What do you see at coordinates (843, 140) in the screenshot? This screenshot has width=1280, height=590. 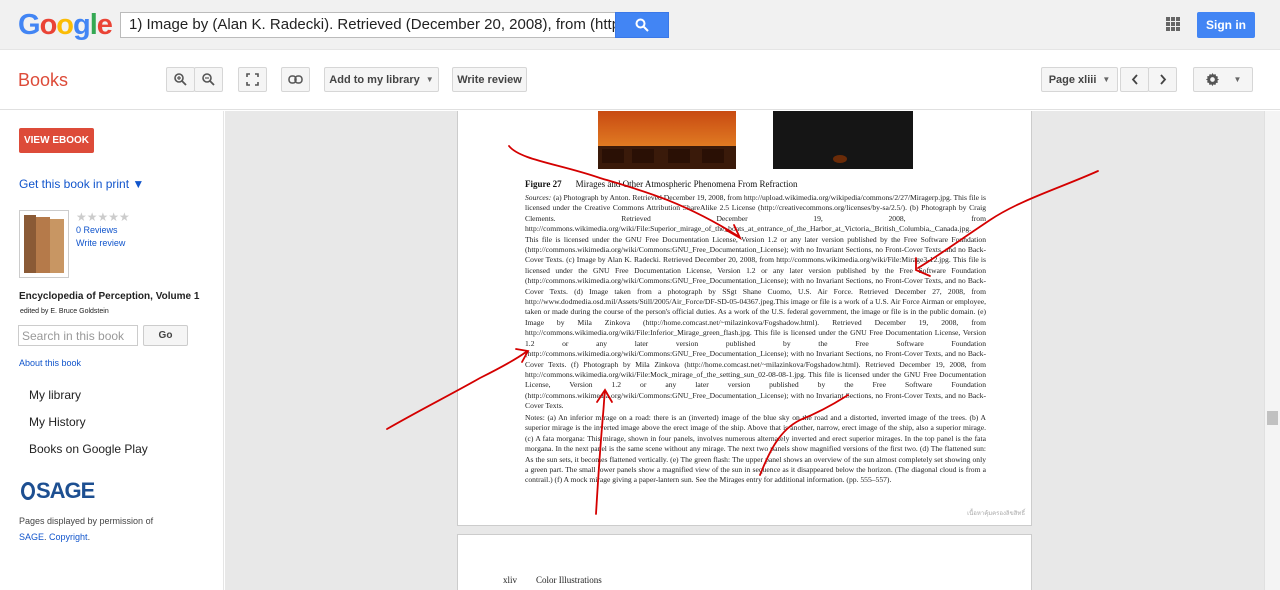 I see `figure-photo-d` at bounding box center [843, 140].